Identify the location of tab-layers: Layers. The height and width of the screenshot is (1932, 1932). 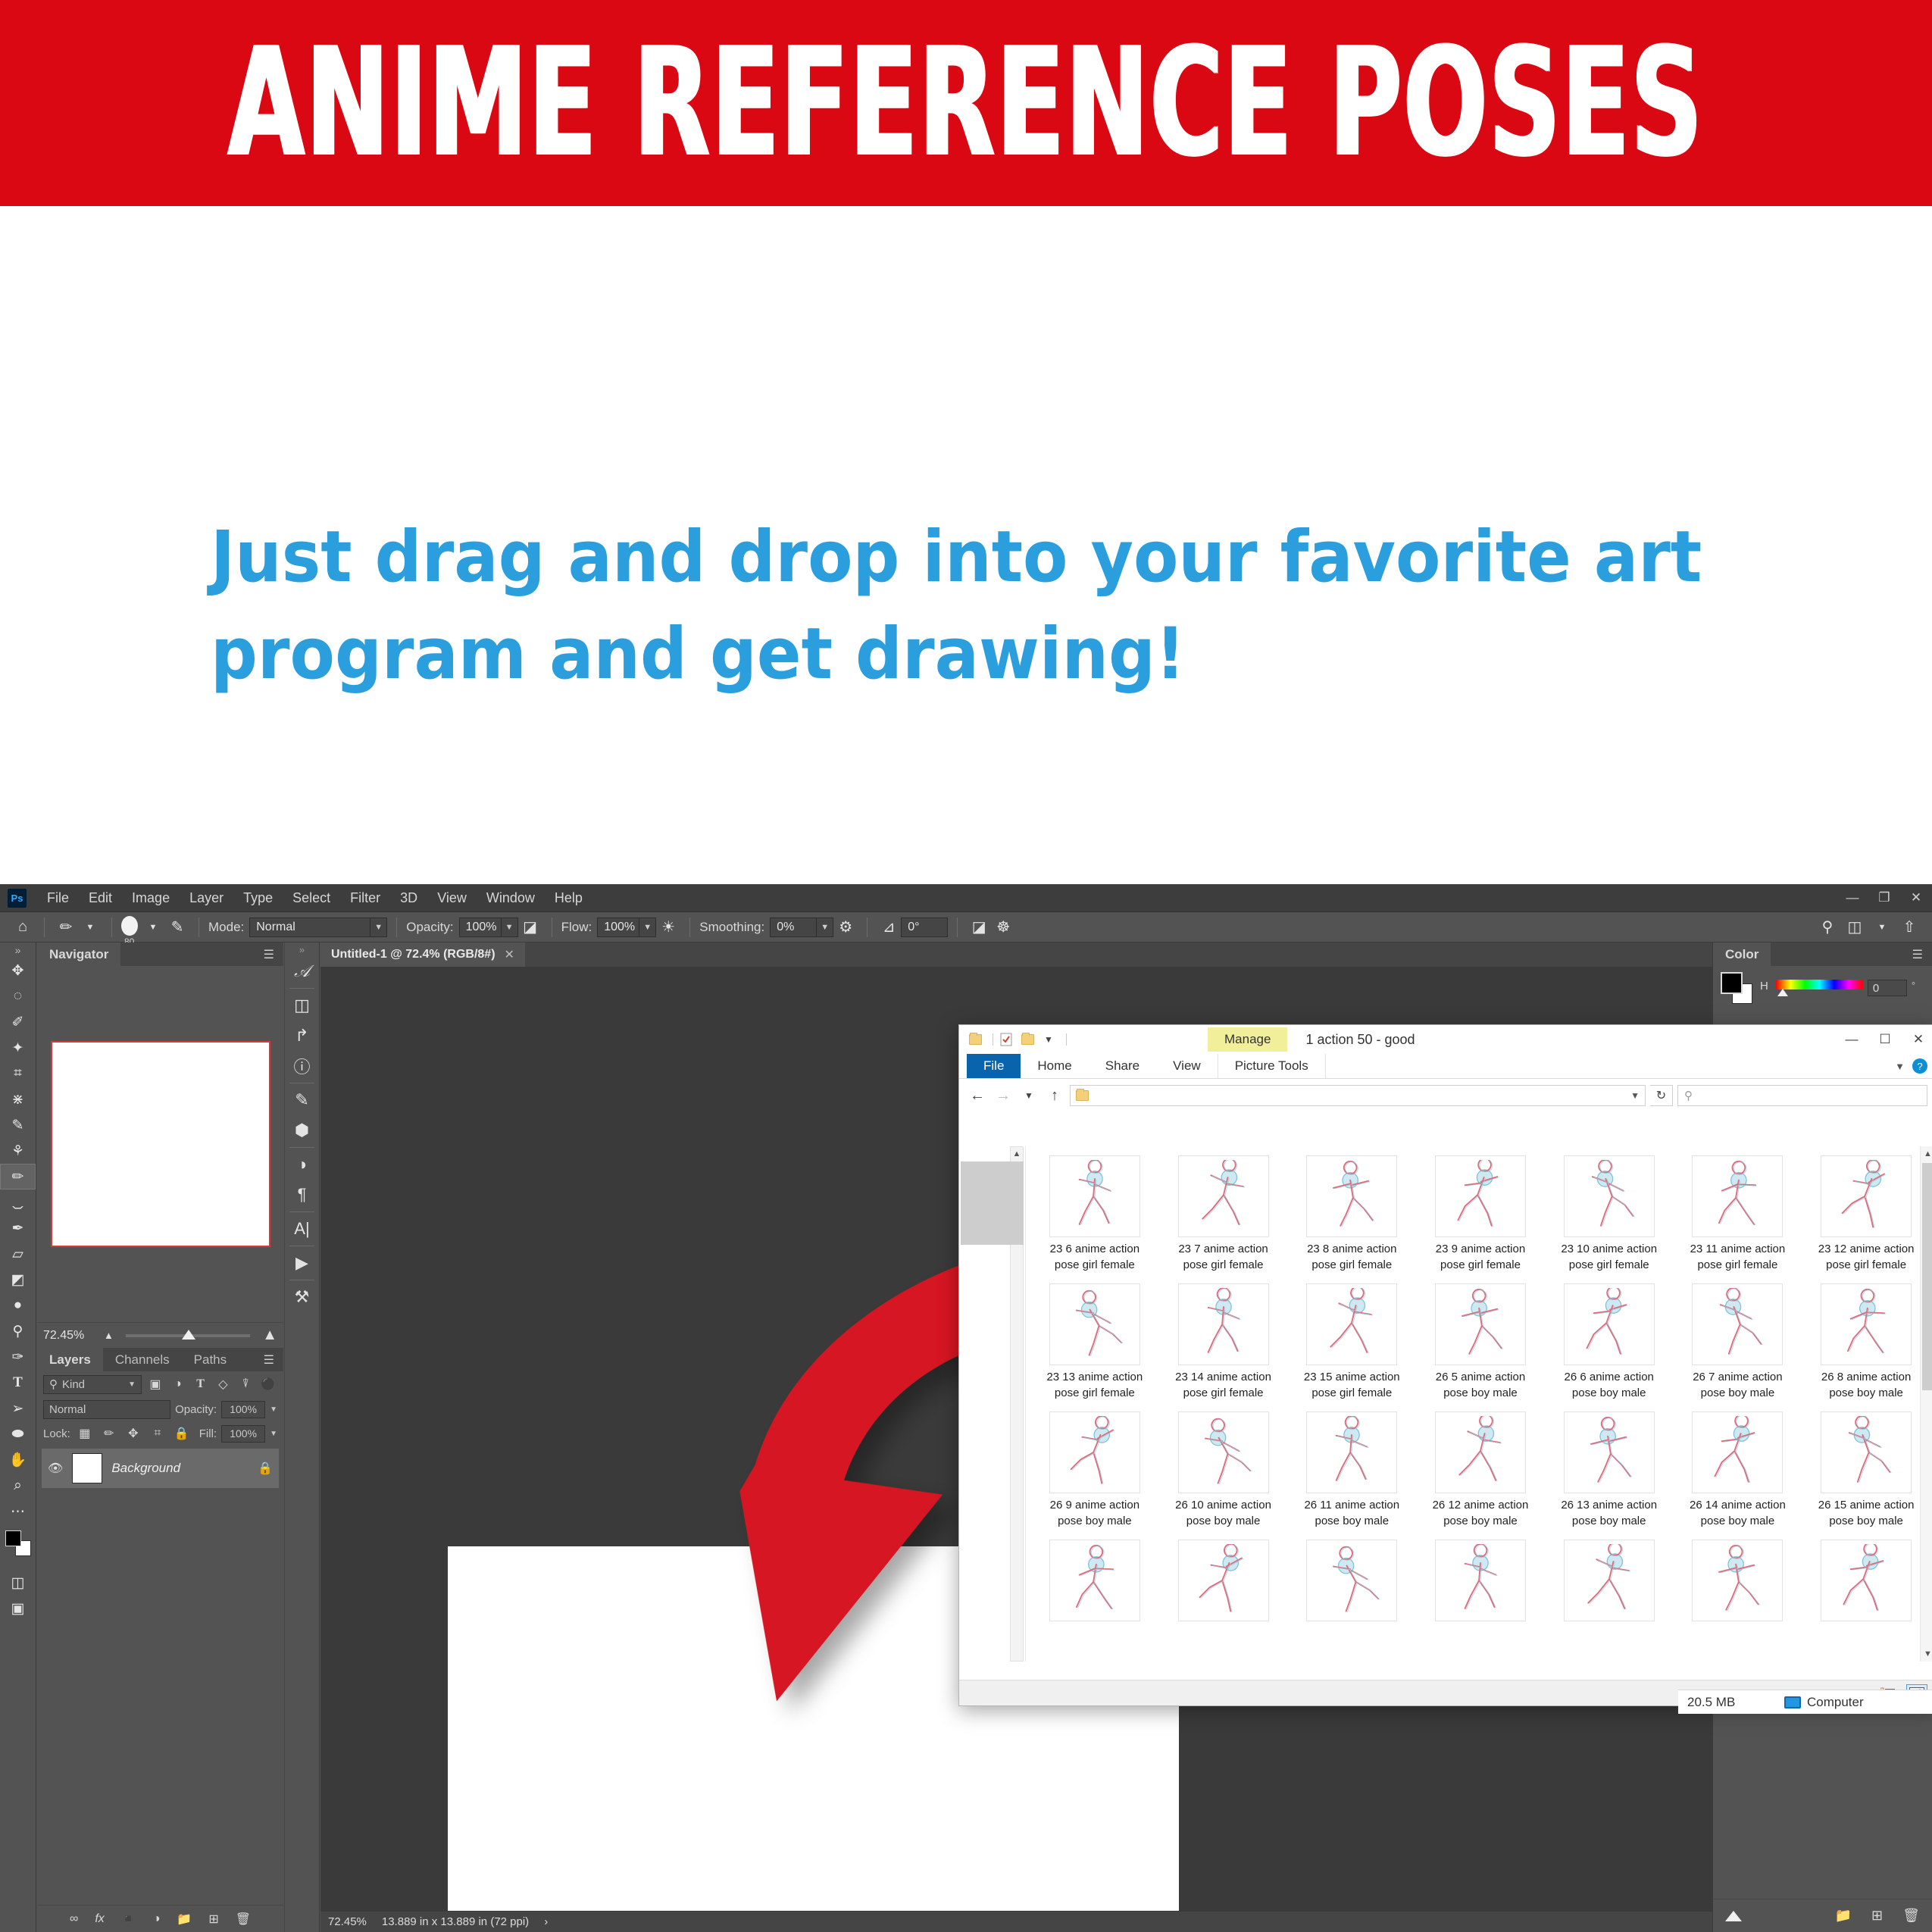
(70, 1359).